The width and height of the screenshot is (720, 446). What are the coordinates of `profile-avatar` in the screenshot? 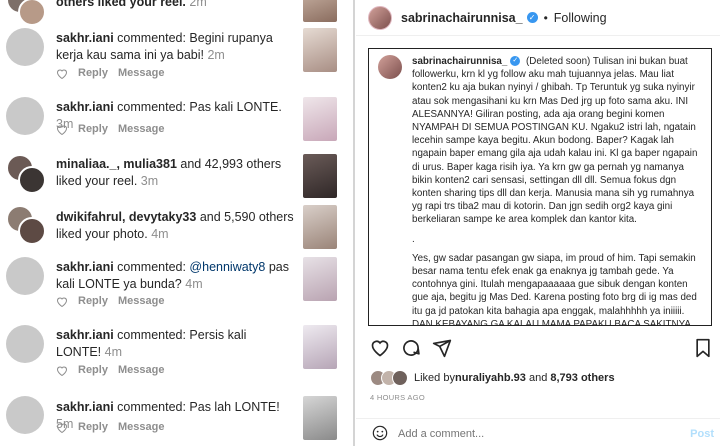 It's located at (380, 17).